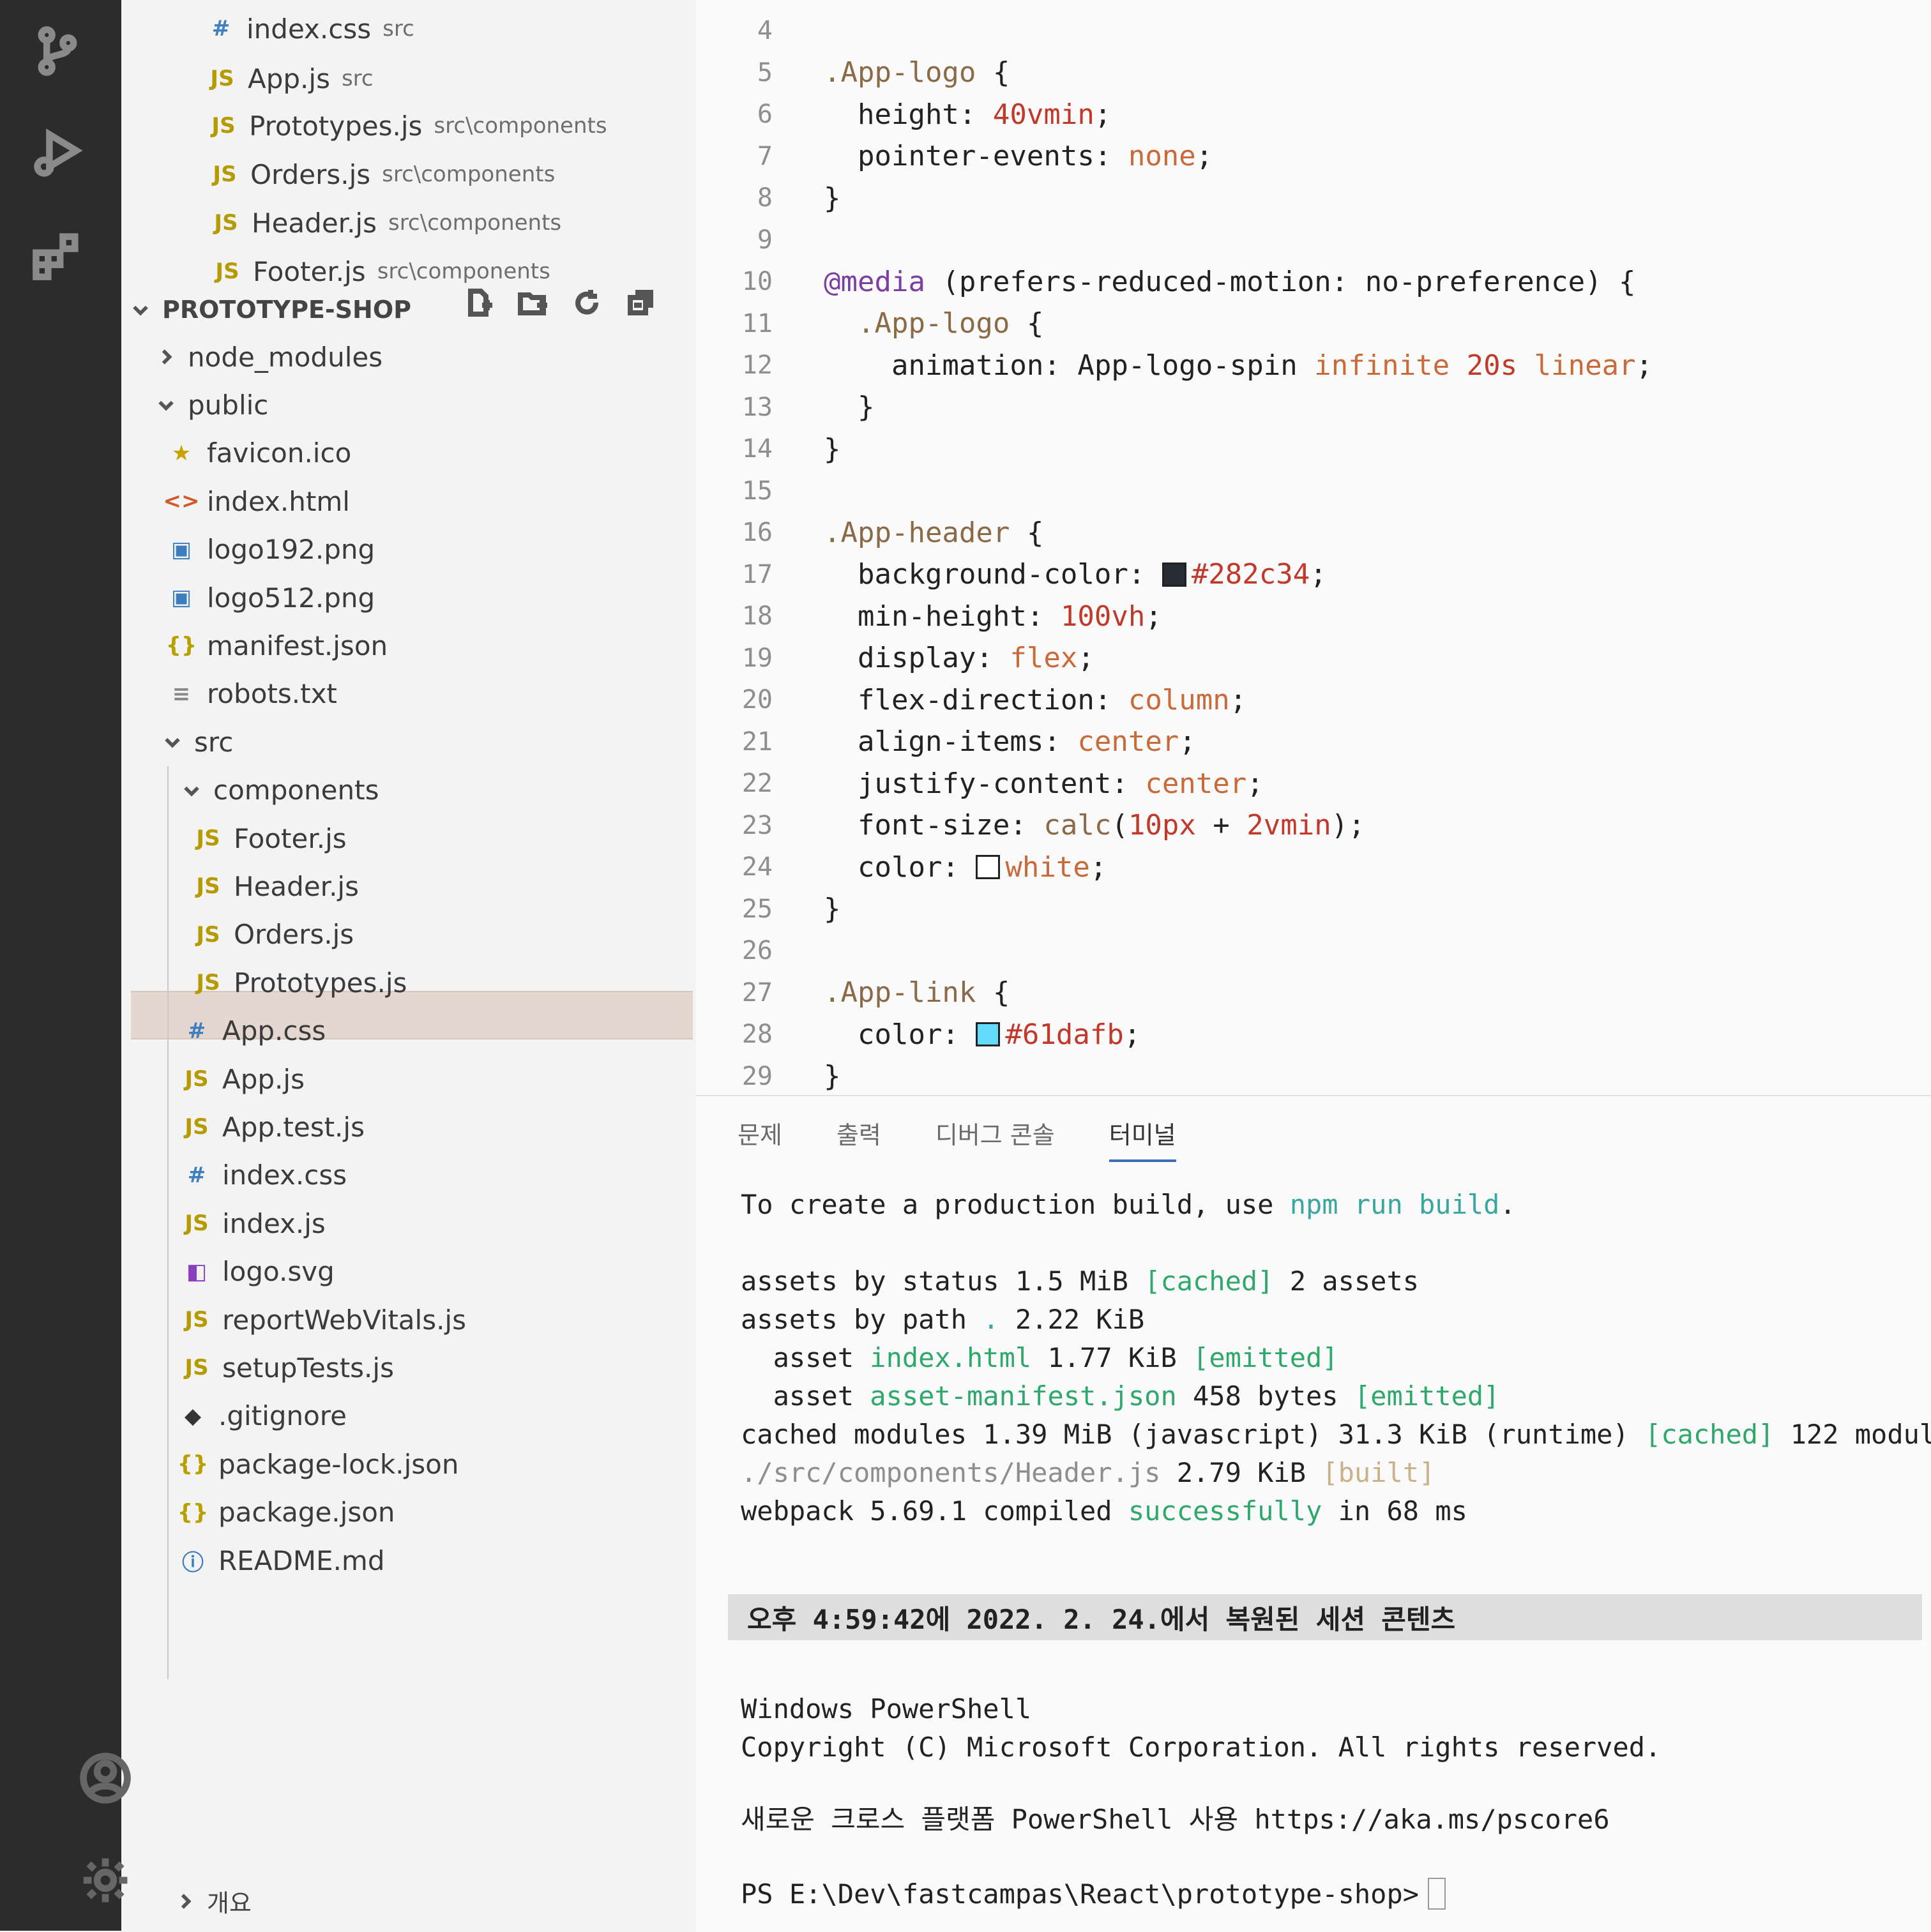 This screenshot has height=1932, width=1931. Describe the element at coordinates (296, 886) in the screenshot. I see `file-name: Header.js` at that location.